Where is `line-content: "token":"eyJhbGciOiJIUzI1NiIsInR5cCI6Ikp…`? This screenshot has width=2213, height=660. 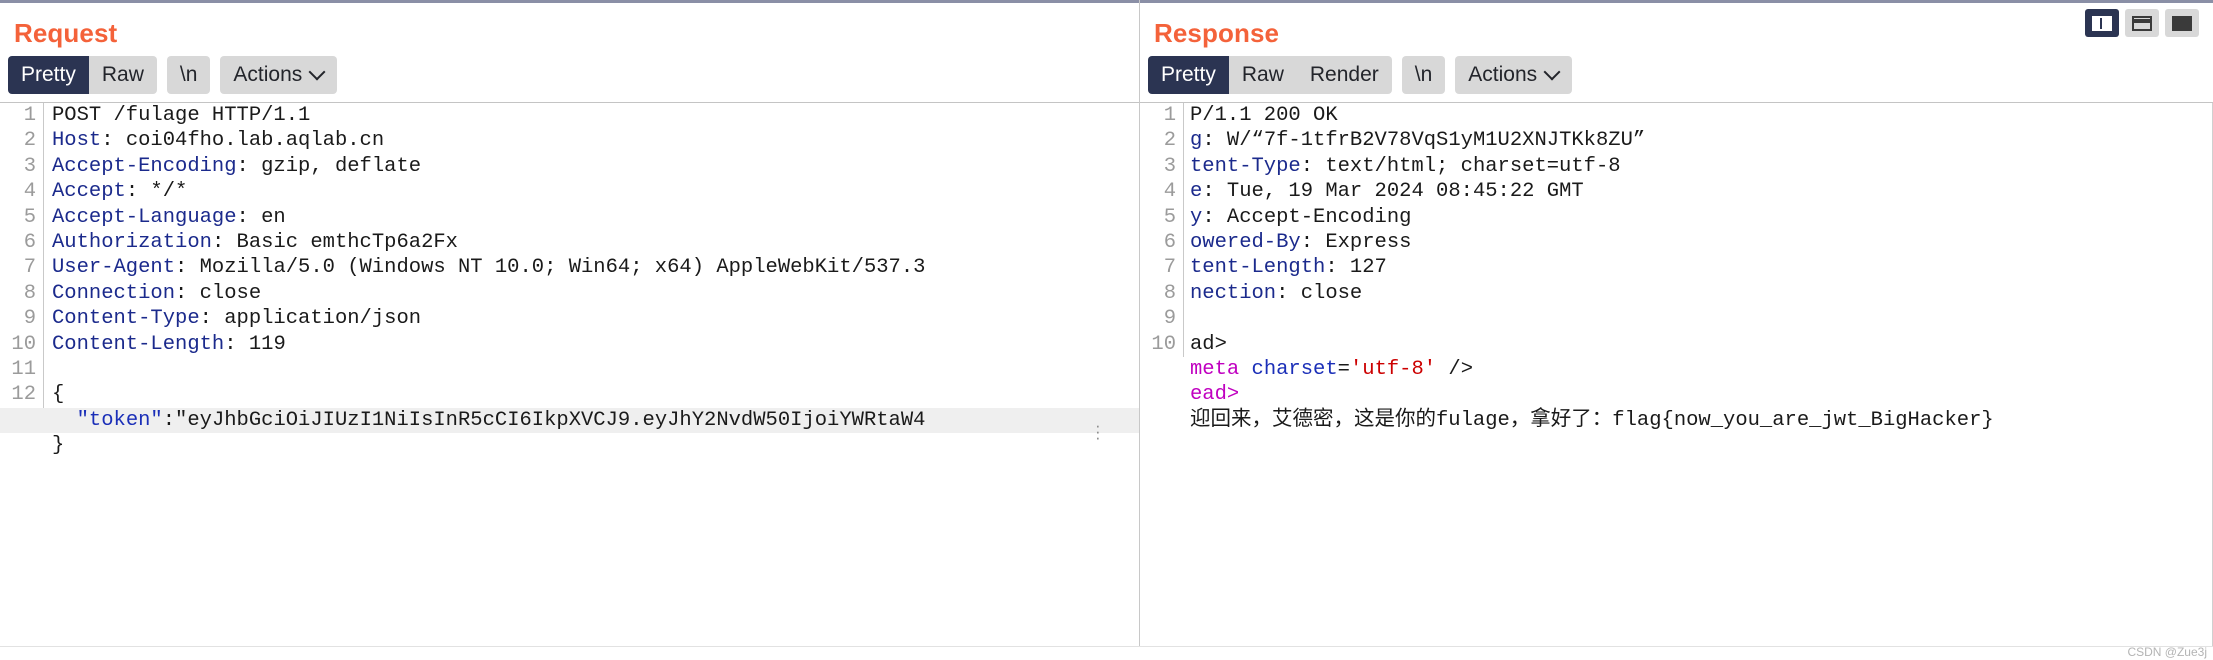
line-content: "token":"eyJhbGciOiJIUzI1NiIsInR5cCI6Ikp… is located at coordinates (501, 420).